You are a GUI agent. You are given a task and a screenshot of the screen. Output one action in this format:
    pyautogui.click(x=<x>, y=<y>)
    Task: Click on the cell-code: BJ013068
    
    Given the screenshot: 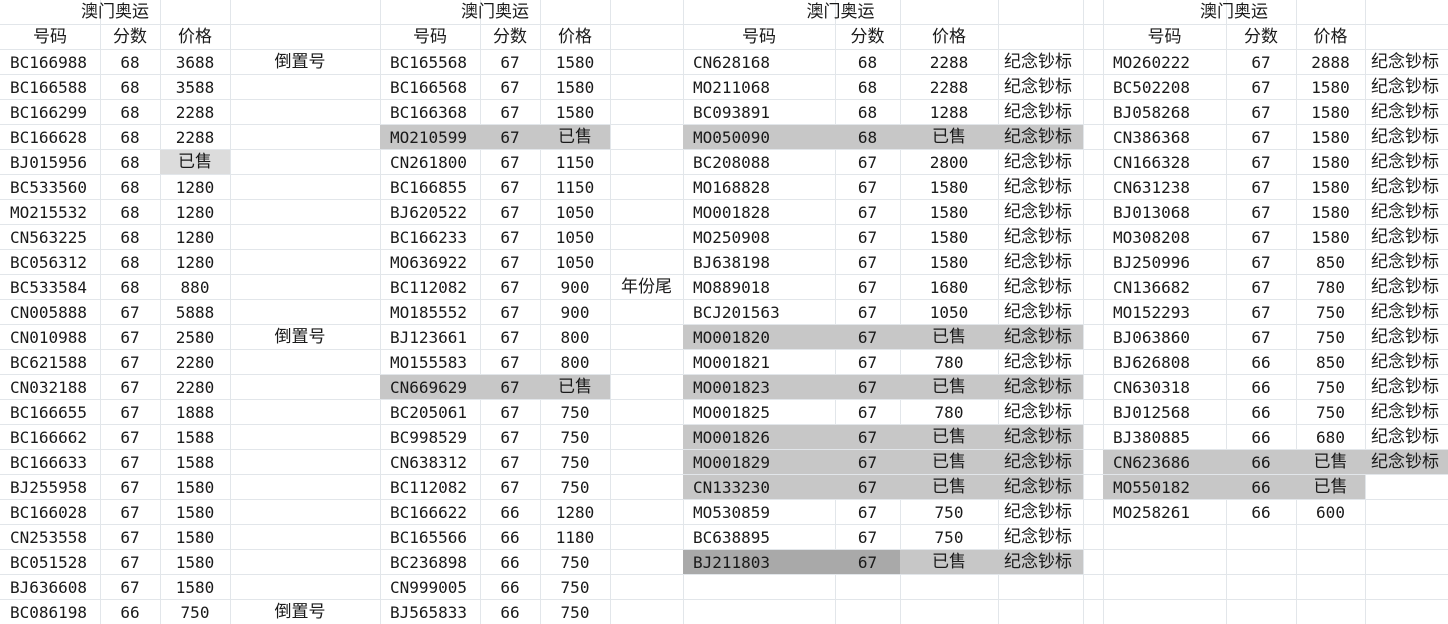 What is the action you would take?
    pyautogui.click(x=1164, y=212)
    